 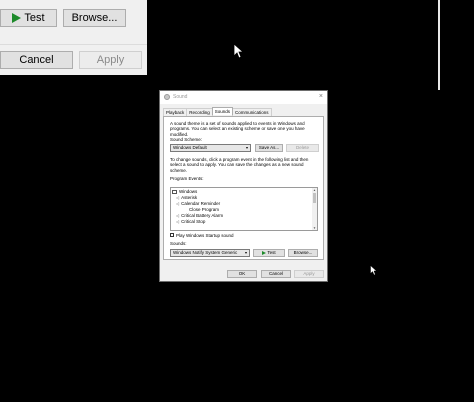 What do you see at coordinates (199, 112) in the screenshot?
I see `tab-recording: Recording` at bounding box center [199, 112].